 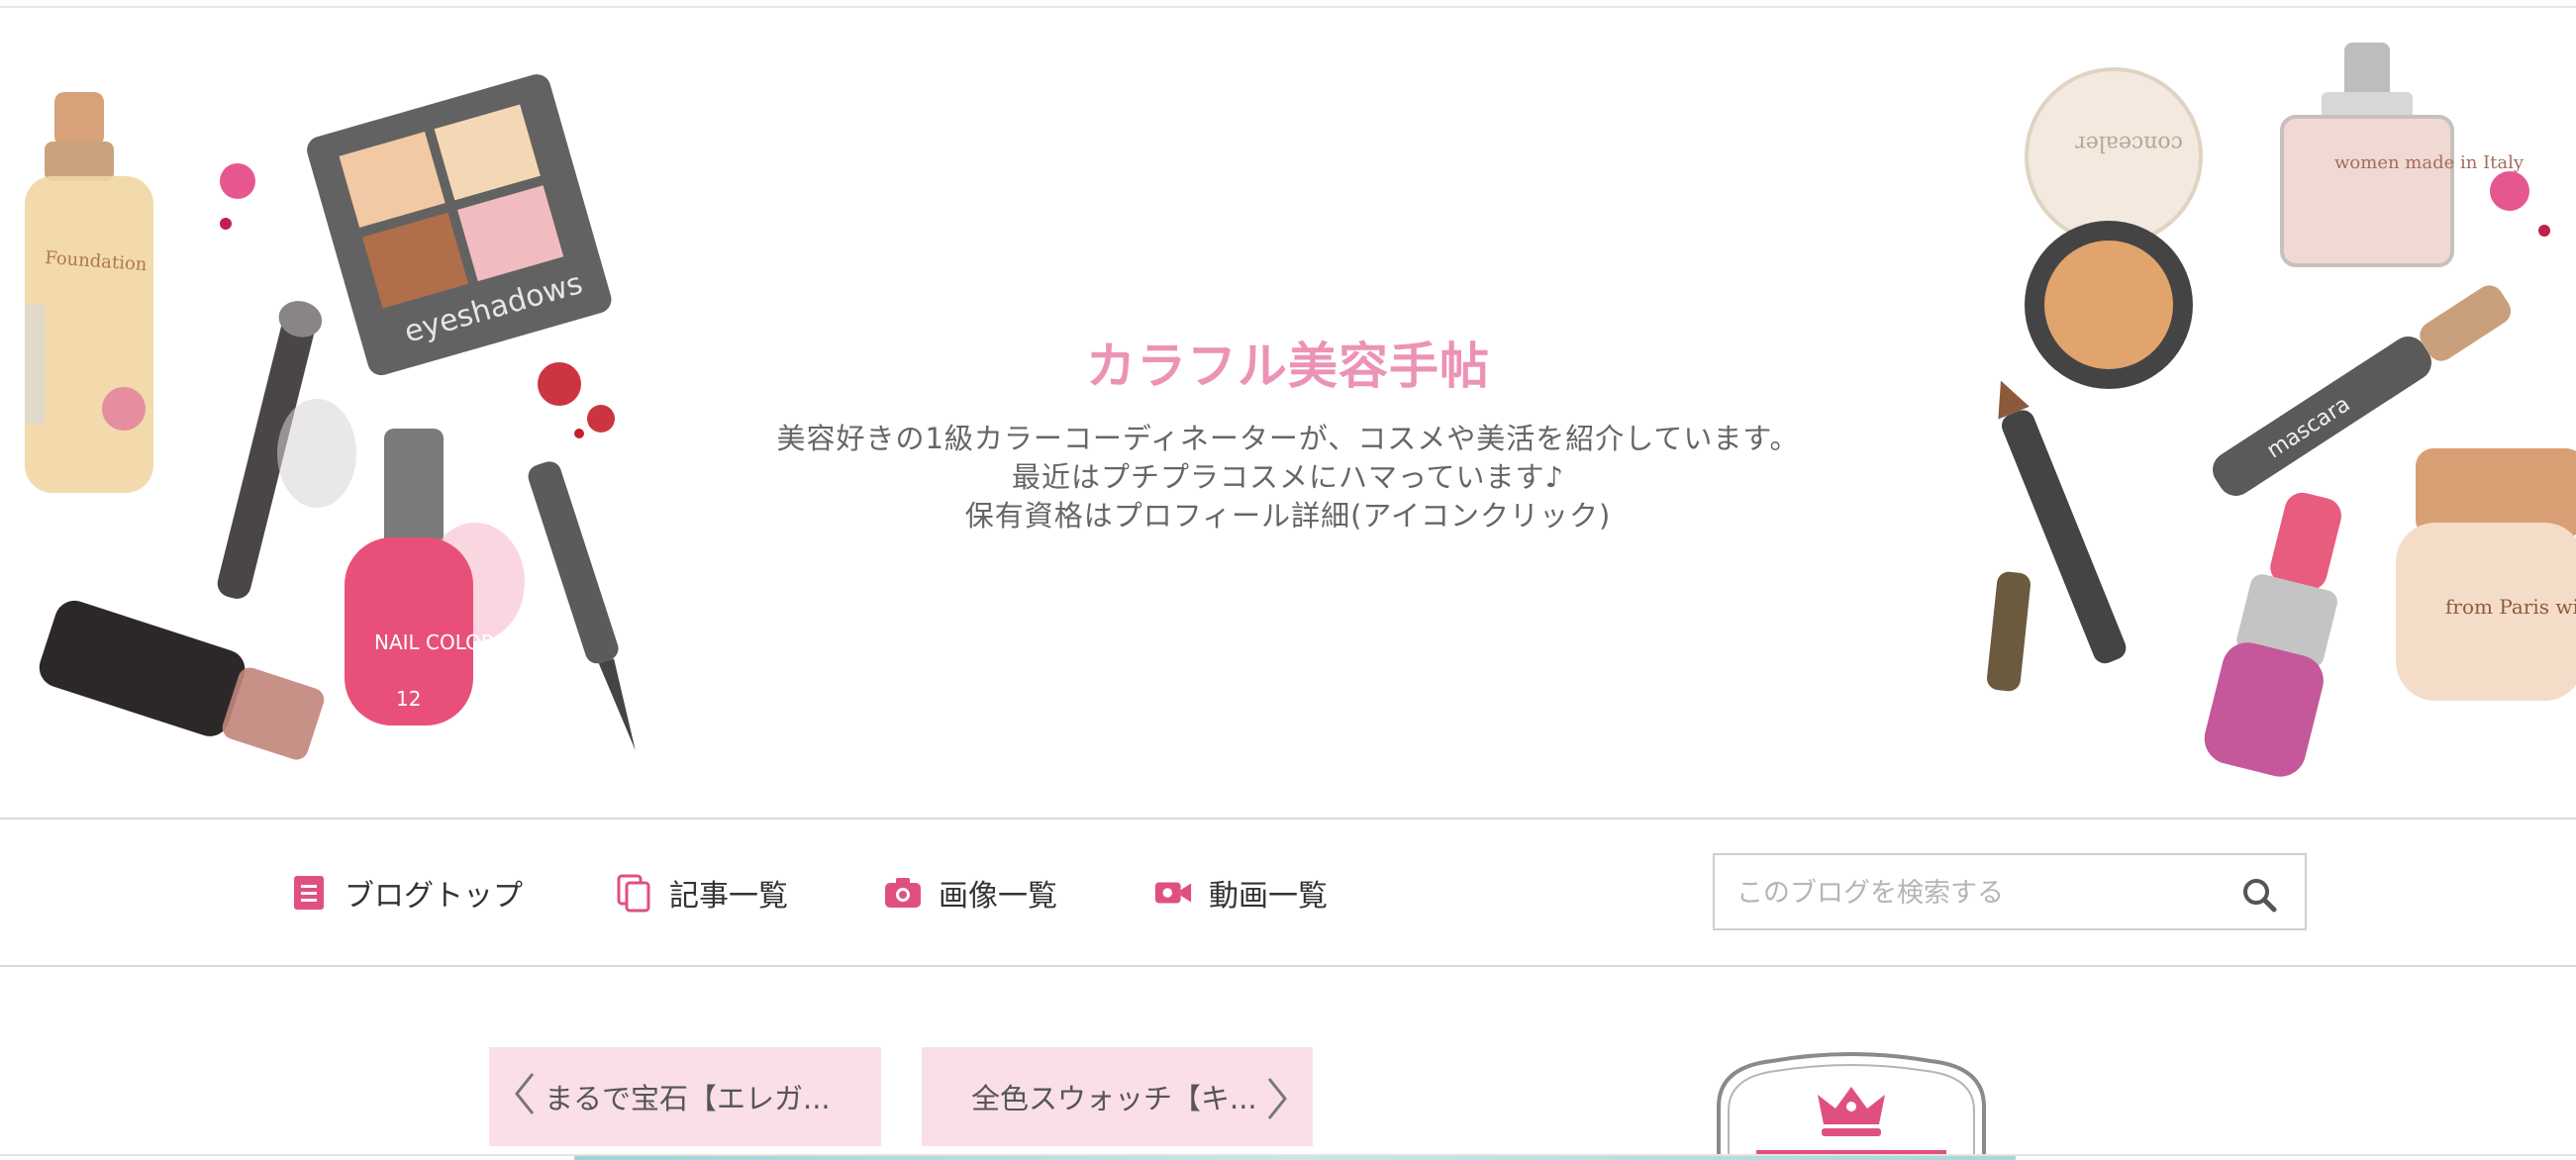 I want to click on svg-text: concealer, so click(x=2129, y=143).